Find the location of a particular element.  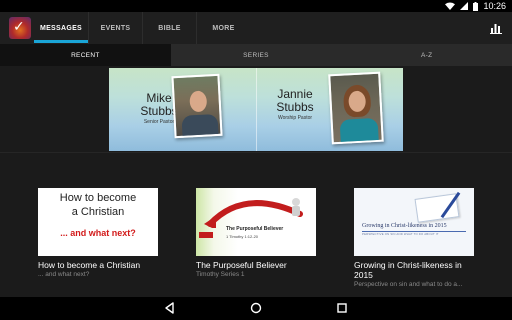

message-title: How to become a Christian is located at coordinates (89, 265).